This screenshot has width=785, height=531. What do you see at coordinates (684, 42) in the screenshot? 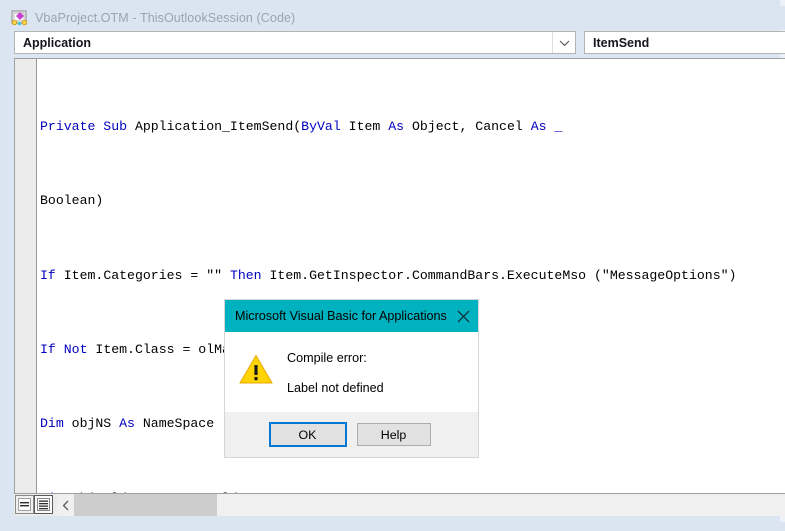
I see `procedure-dropdown: ItemSend` at bounding box center [684, 42].